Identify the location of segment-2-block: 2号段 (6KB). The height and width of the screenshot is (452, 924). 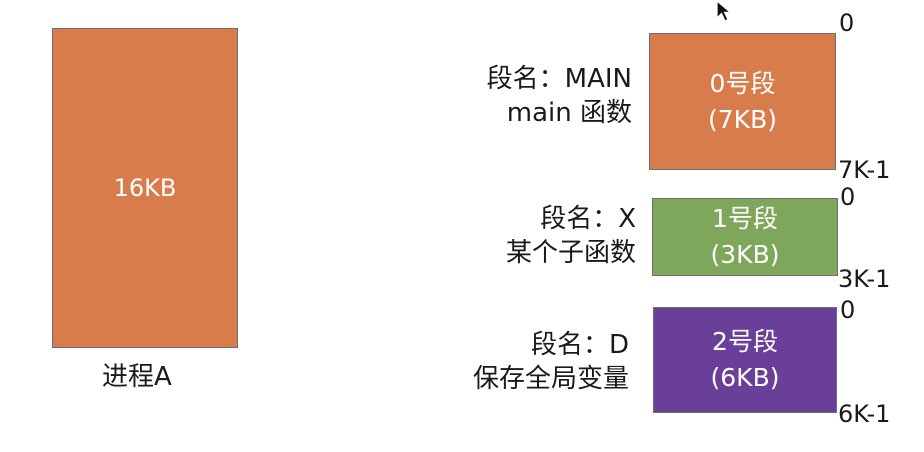
(745, 360).